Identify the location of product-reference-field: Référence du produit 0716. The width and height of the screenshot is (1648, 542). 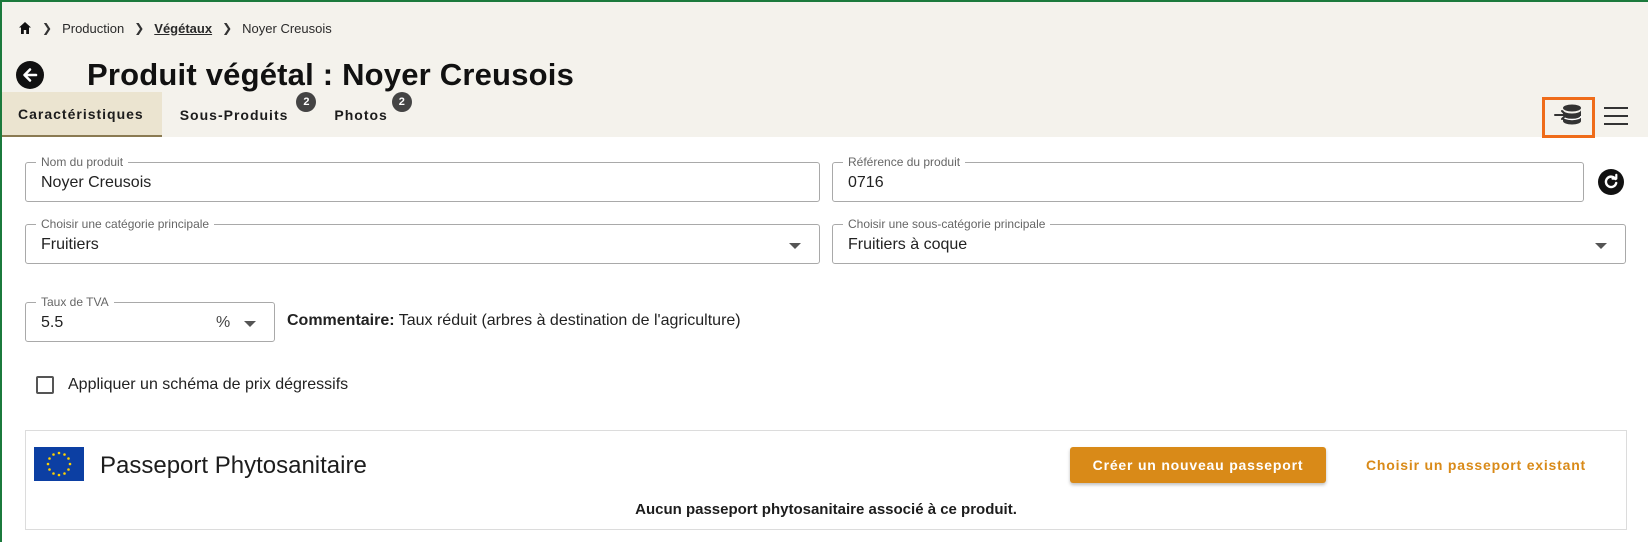
(1208, 178).